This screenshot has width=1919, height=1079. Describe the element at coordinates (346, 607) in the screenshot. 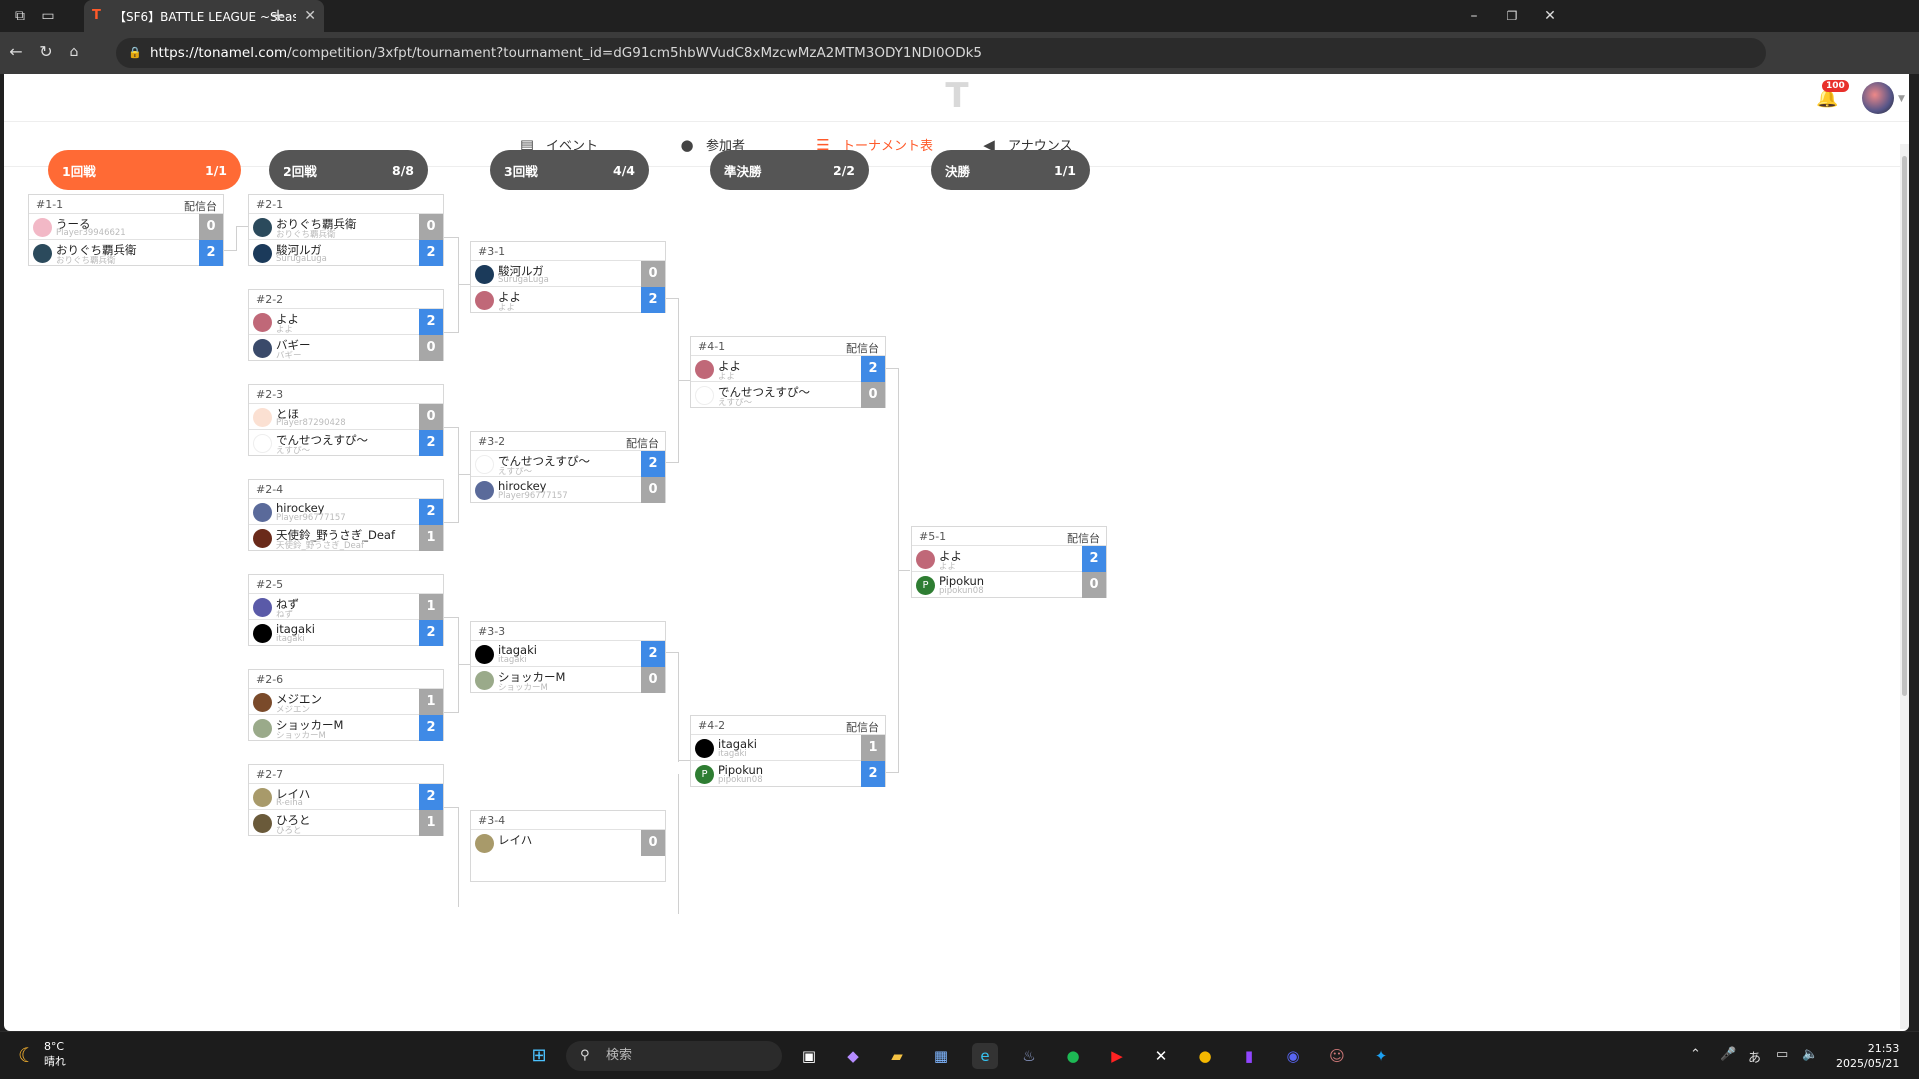

I see `player-row: ねず ねず 1` at that location.